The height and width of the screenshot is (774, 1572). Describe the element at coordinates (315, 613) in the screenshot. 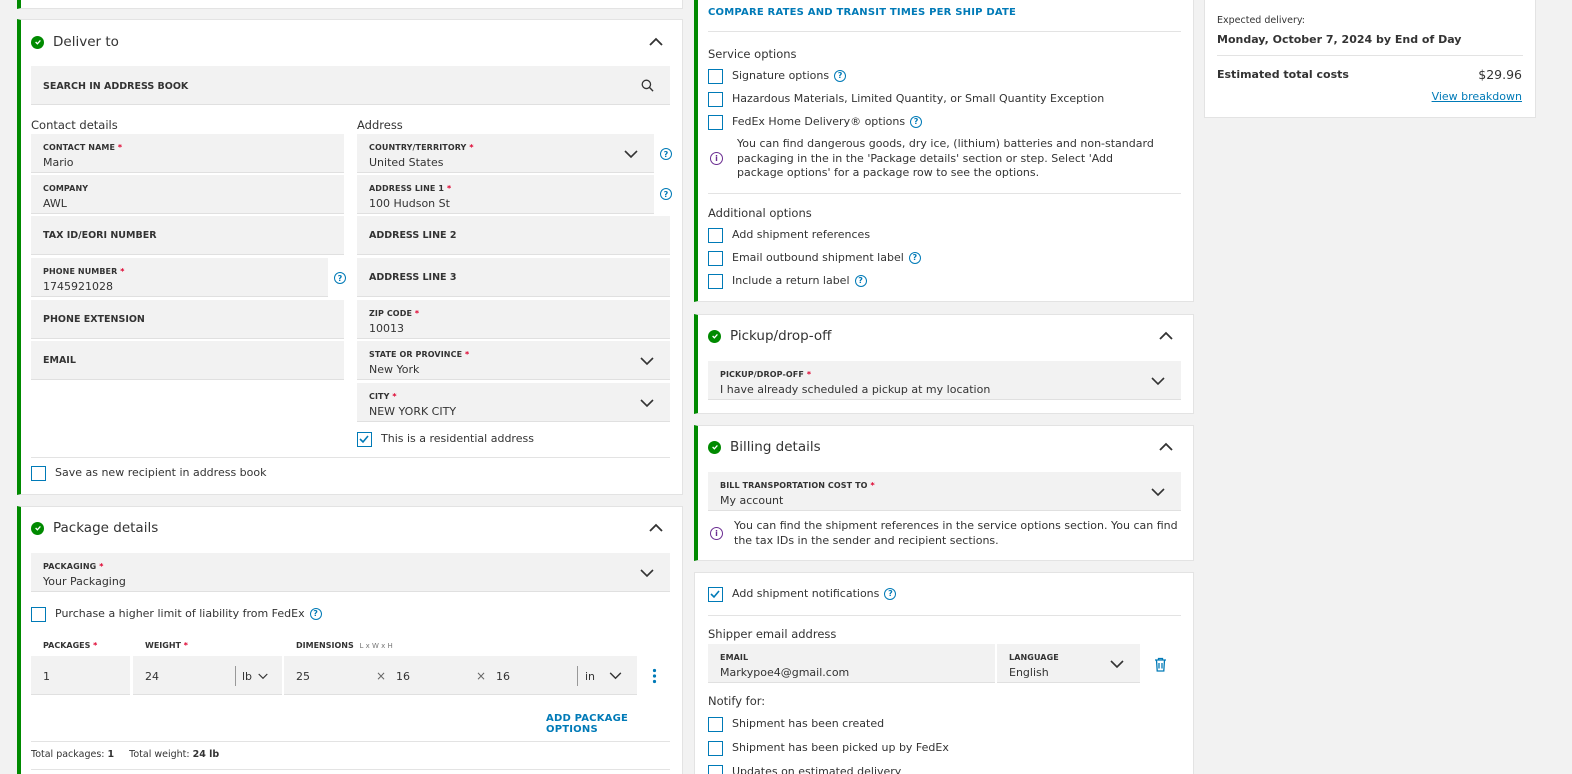

I see `liability-help-icon: ?` at that location.